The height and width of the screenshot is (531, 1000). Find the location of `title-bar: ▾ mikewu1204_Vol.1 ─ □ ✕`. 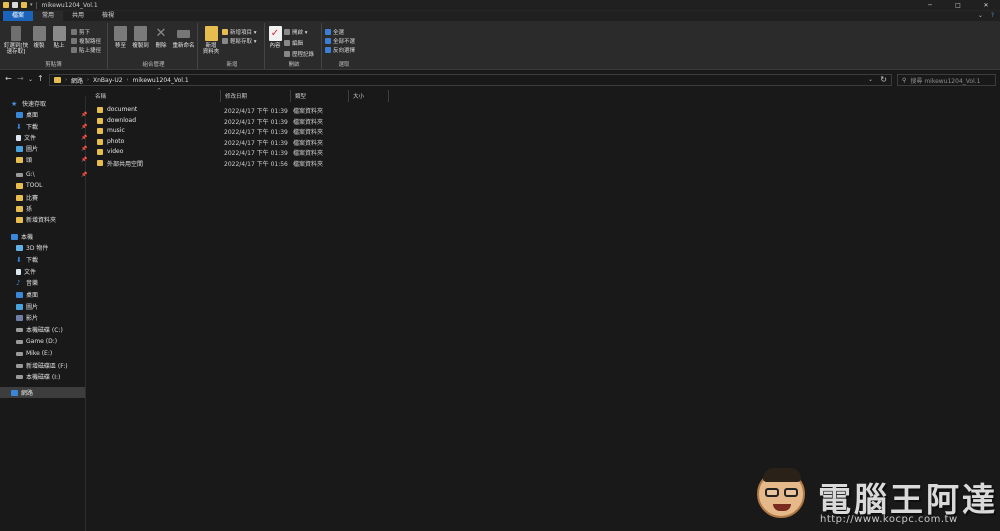

title-bar: ▾ mikewu1204_Vol.1 ─ □ ✕ is located at coordinates (500, 5).